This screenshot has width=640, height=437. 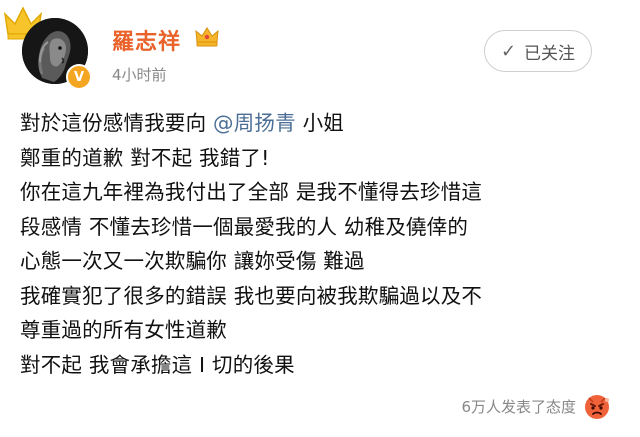 I want to click on reactions-bar: 6万人发表了态度, so click(x=536, y=406).